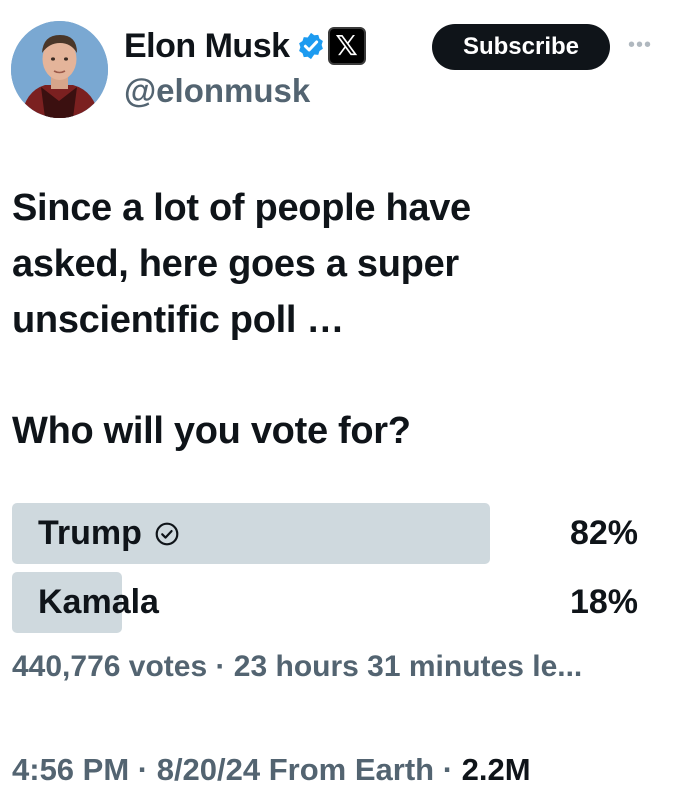  Describe the element at coordinates (167, 533) in the screenshot. I see `check-circle-icon` at that location.